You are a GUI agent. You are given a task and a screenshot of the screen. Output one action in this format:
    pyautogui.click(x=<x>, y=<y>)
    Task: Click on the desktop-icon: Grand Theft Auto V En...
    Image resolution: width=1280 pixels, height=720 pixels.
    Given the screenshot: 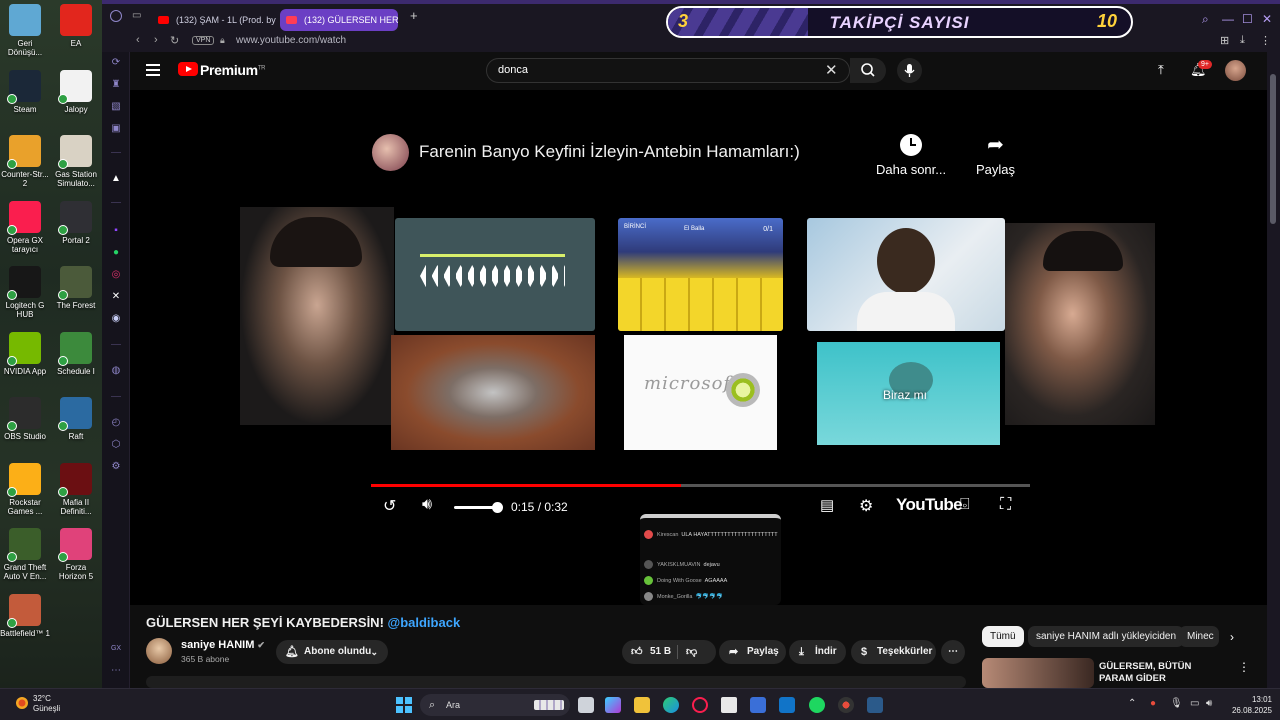 What is the action you would take?
    pyautogui.click(x=25, y=554)
    